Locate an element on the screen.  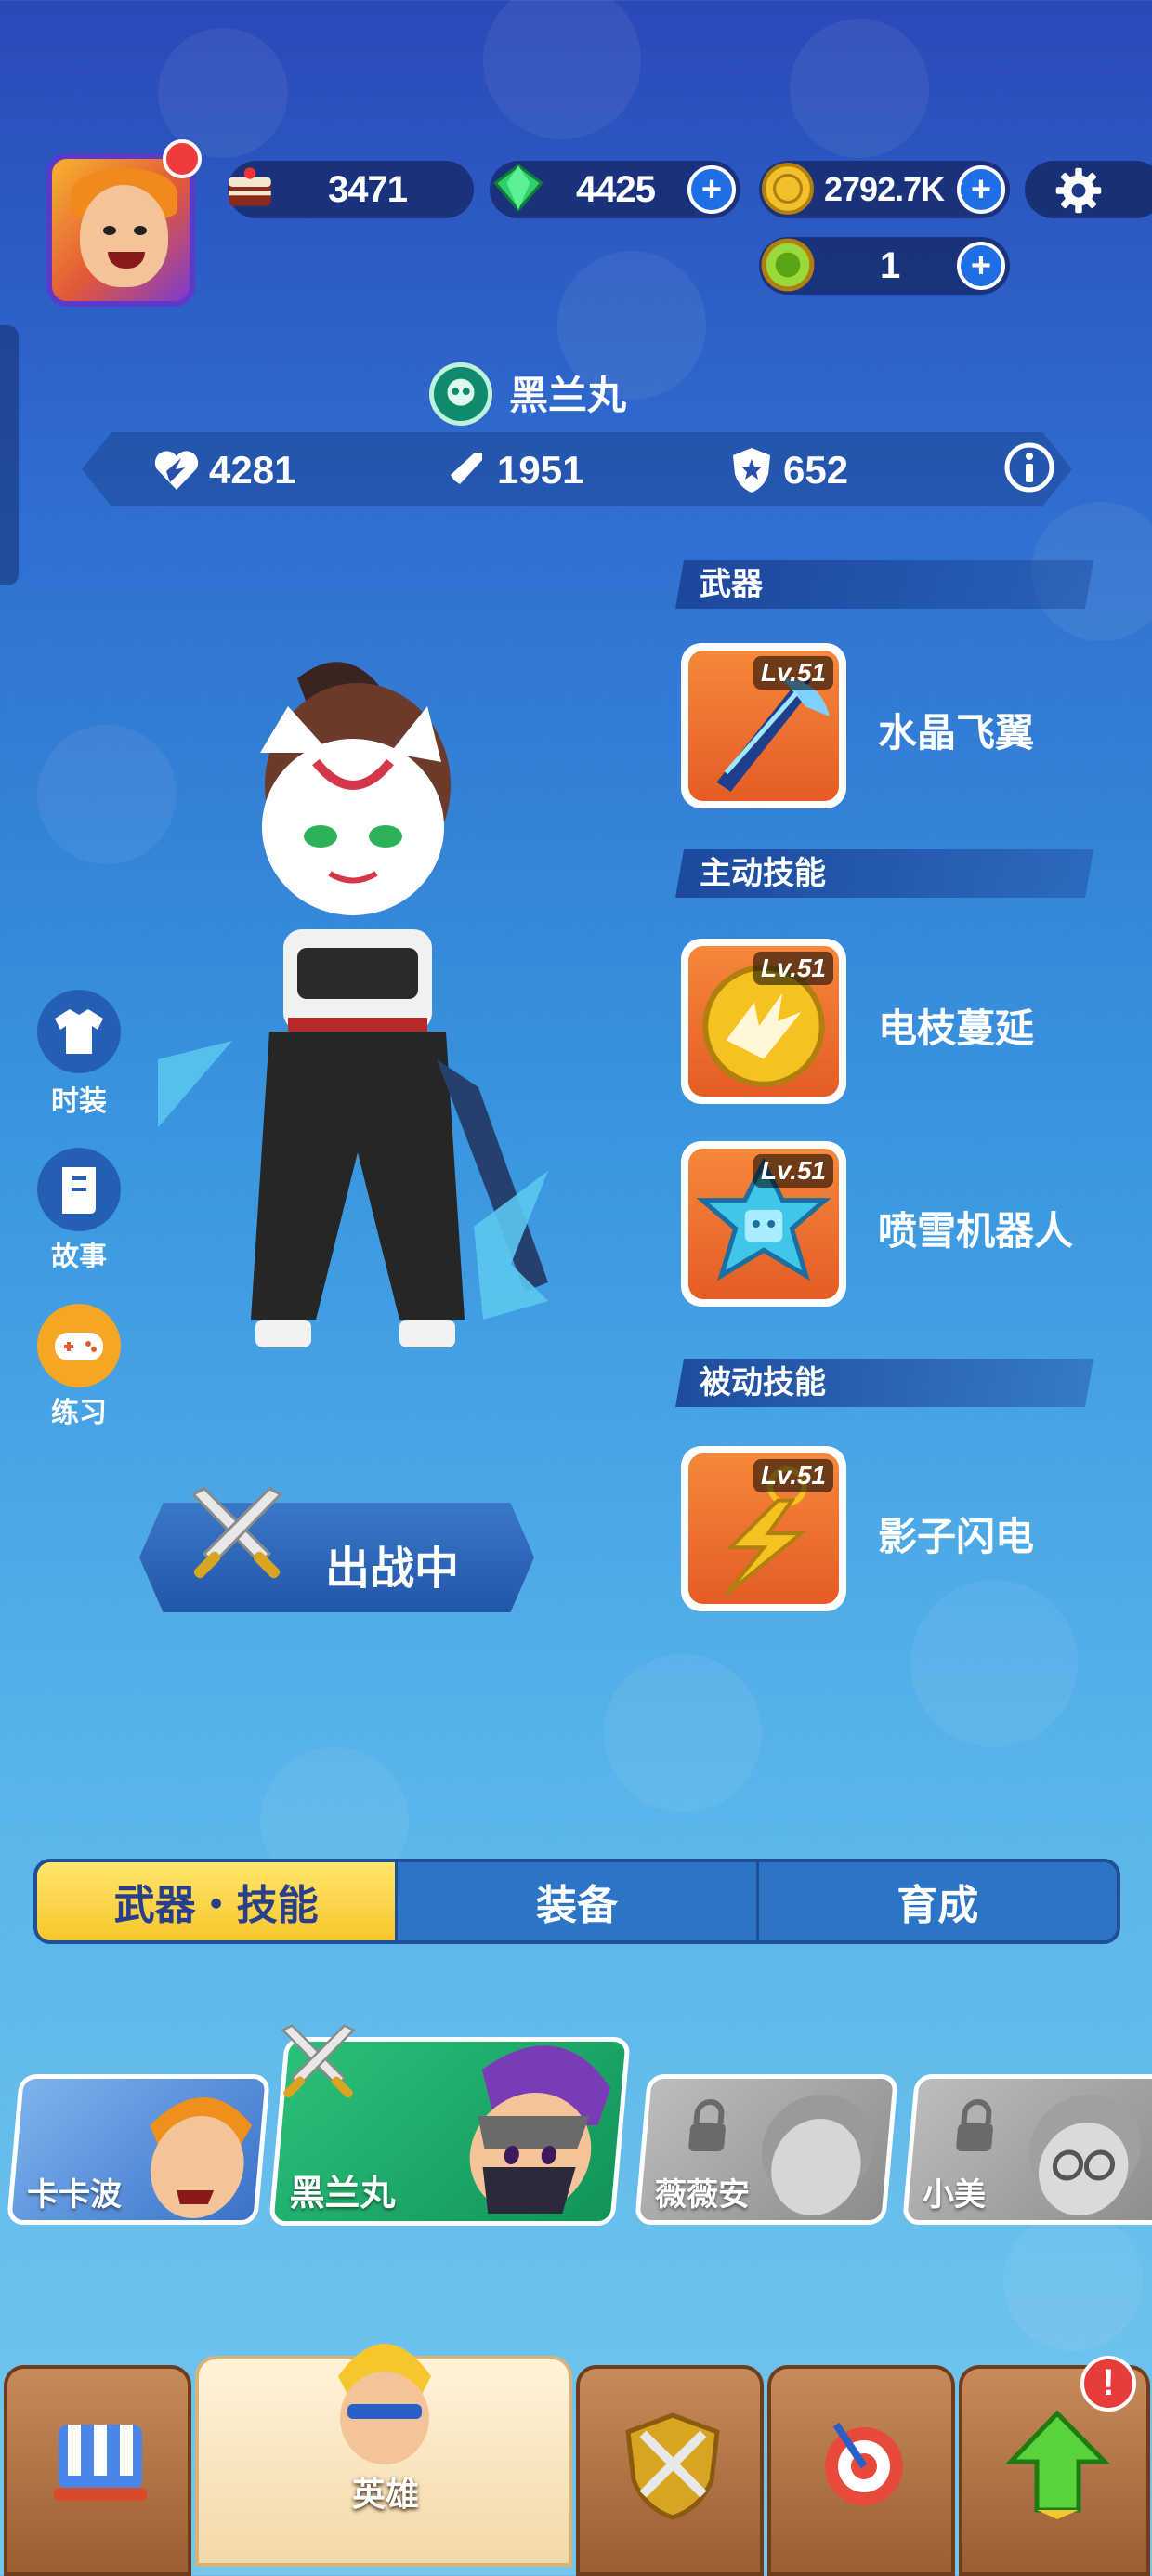
passive-skill-level: Lv.51 is located at coordinates (793, 1475).